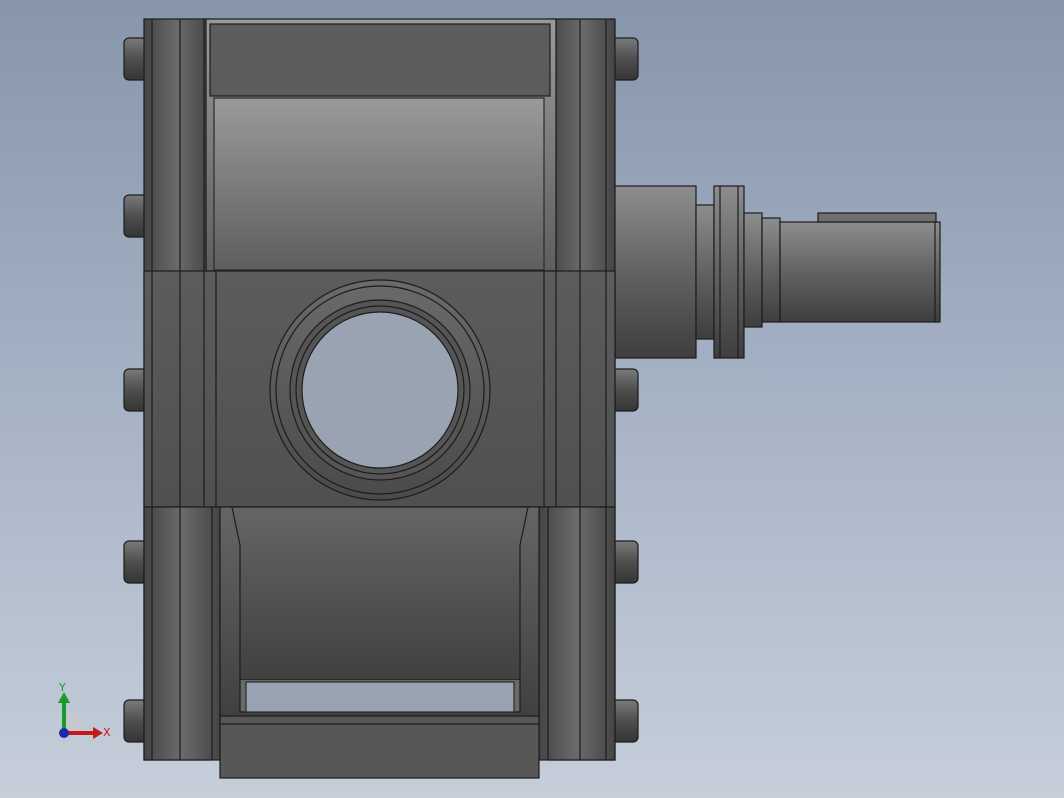  I want to click on right-flange-bolts, so click(625, 390).